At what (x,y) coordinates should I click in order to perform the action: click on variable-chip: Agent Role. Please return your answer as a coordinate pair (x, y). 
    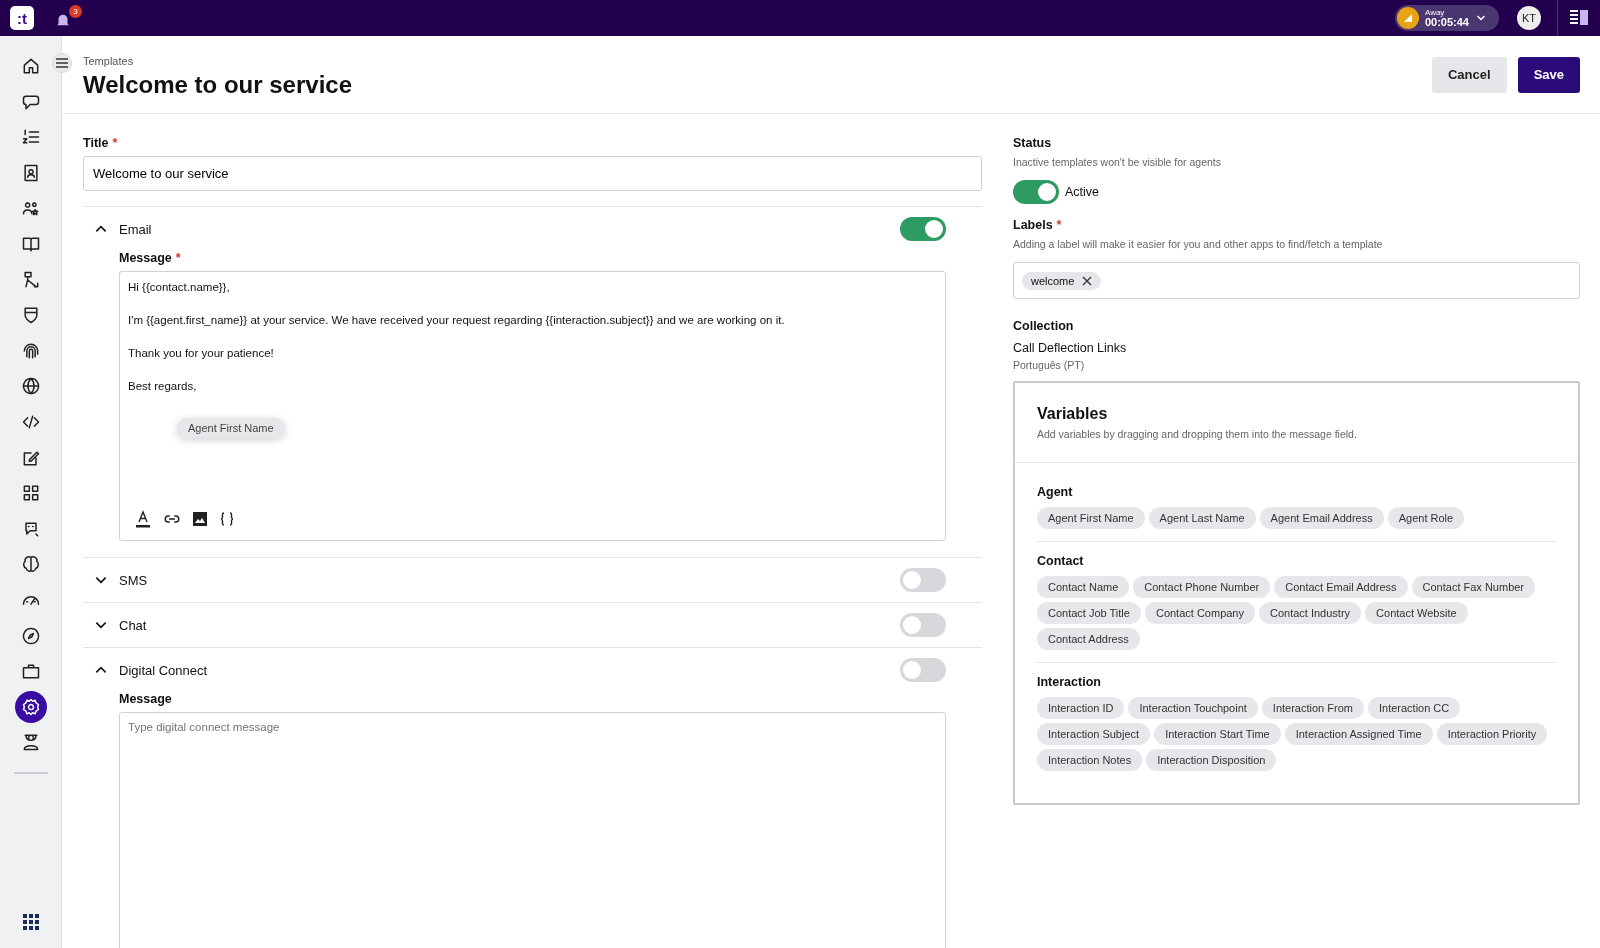
    Looking at the image, I should click on (1426, 518).